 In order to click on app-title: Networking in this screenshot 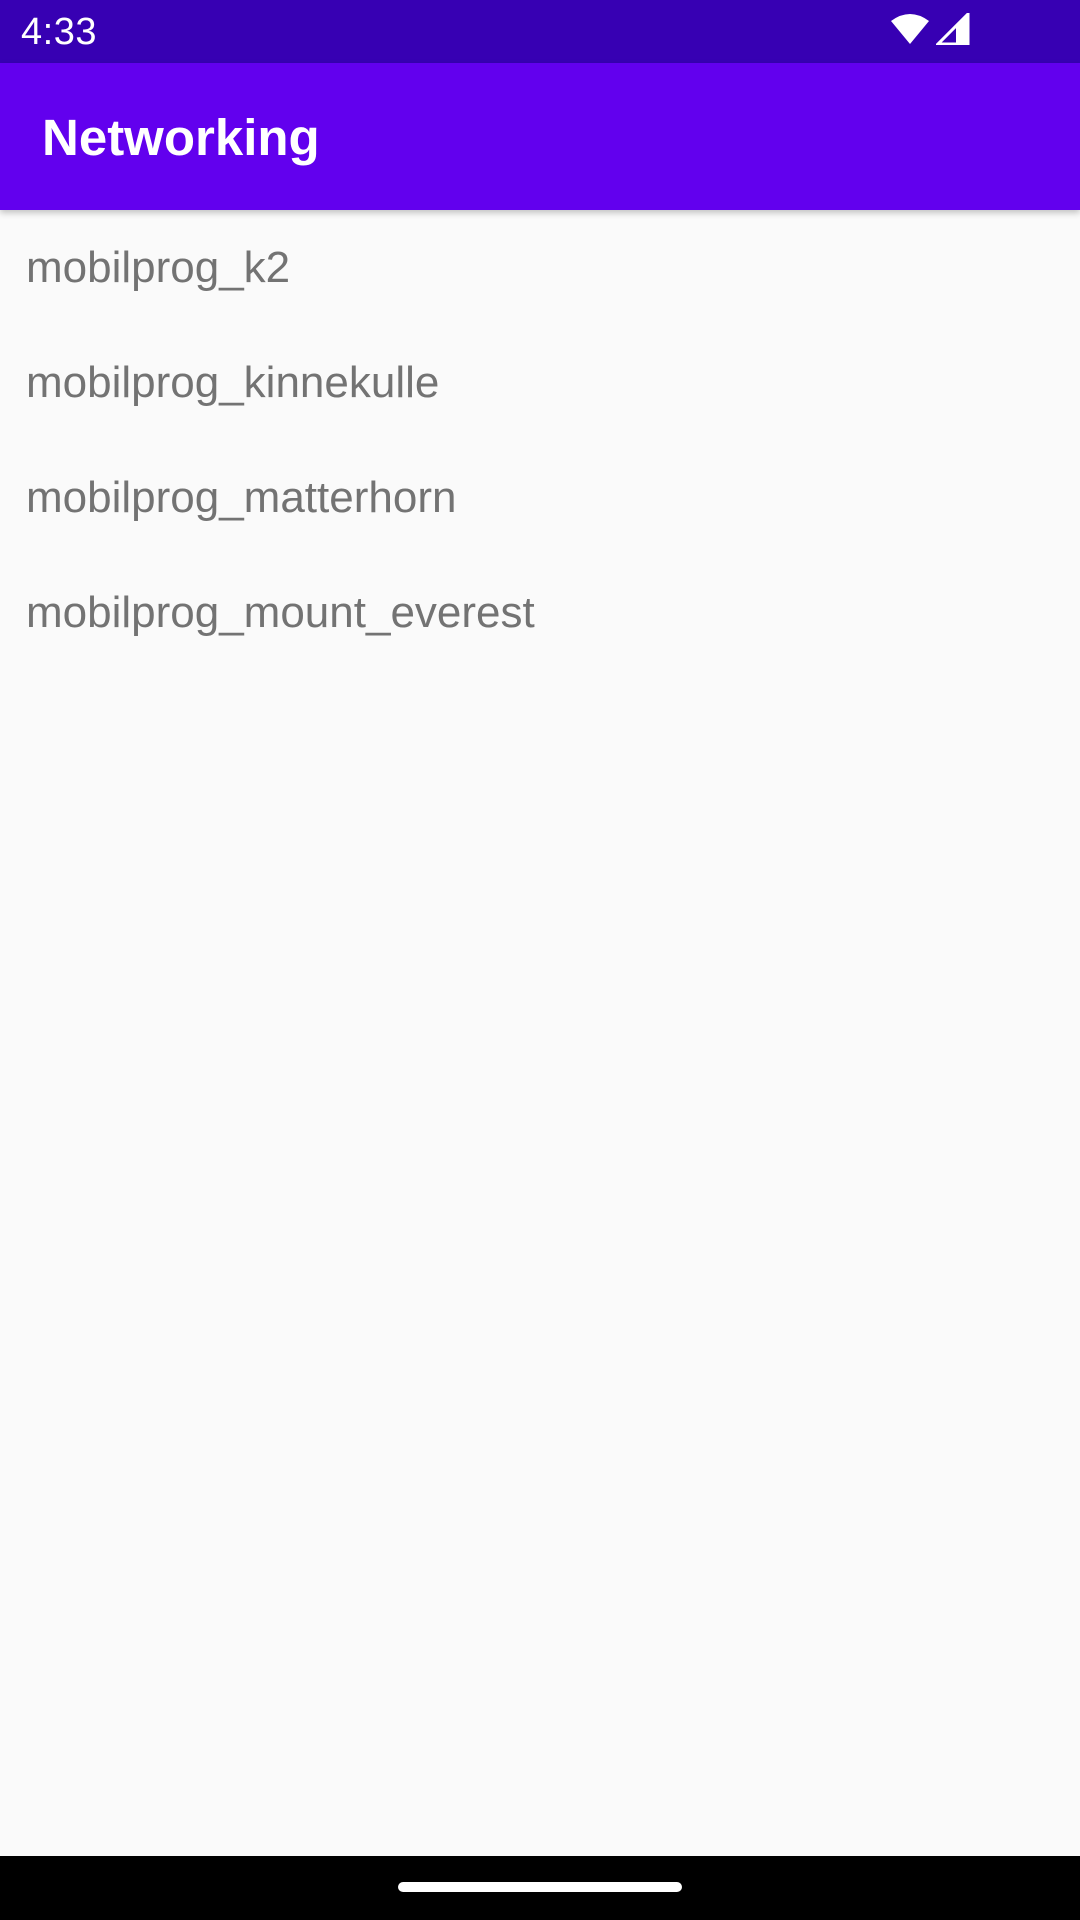, I will do `click(181, 137)`.